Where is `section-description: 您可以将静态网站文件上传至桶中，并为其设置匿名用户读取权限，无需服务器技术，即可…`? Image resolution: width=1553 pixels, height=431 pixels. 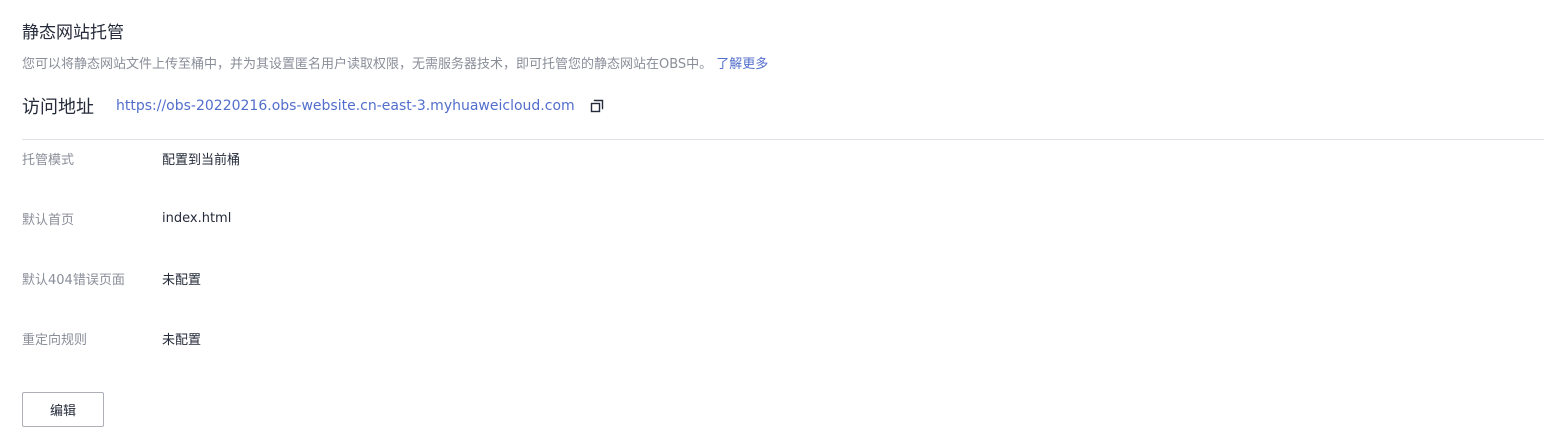 section-description: 您可以将静态网站文件上传至桶中，并为其设置匿名用户读取权限，无需服务器技术，即可… is located at coordinates (395, 65).